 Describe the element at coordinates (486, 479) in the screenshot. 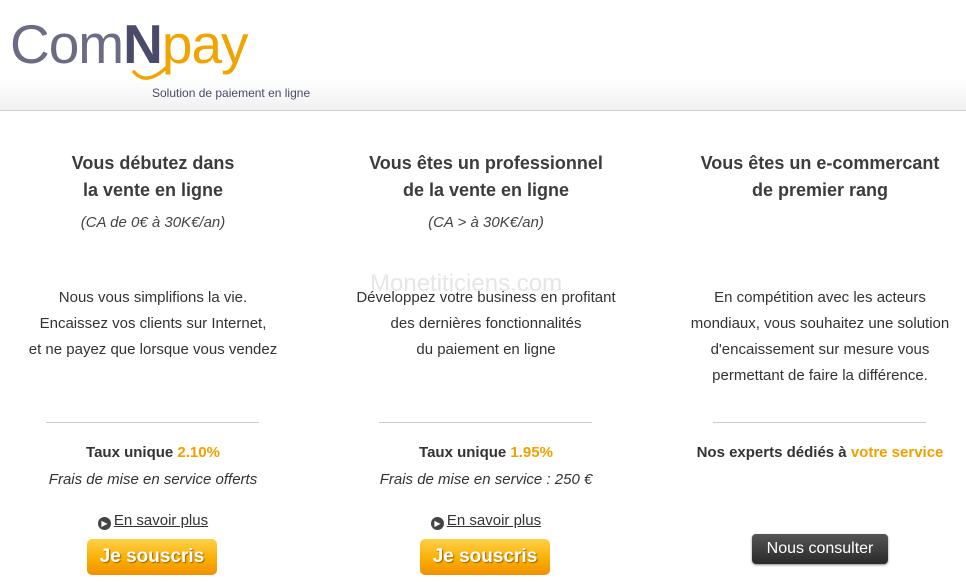

I see `offer-fees: Frais de mise en service : 250 €` at that location.